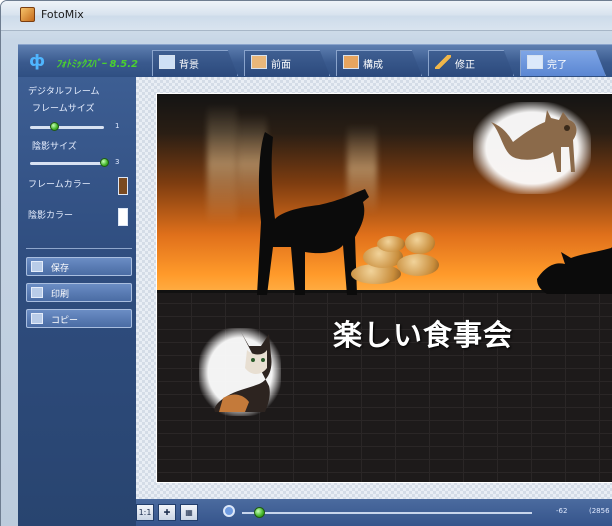  Describe the element at coordinates (465, 65) in the screenshot. I see `tab-label: 修正` at that location.